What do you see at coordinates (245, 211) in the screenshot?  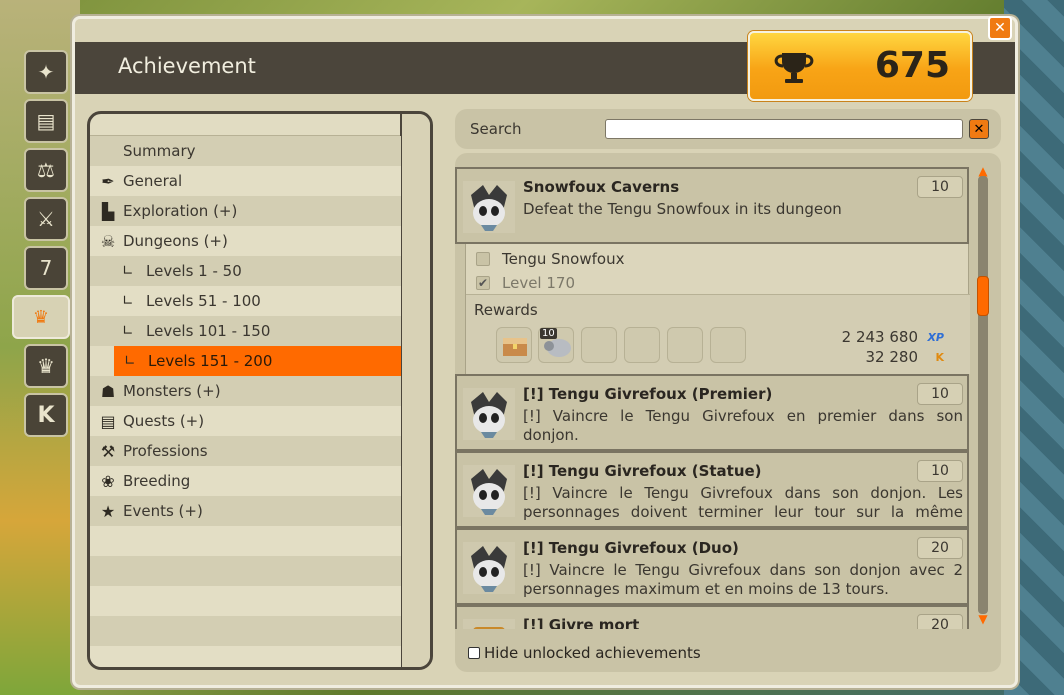 I see `category-item: ▙ Exploration (+)` at bounding box center [245, 211].